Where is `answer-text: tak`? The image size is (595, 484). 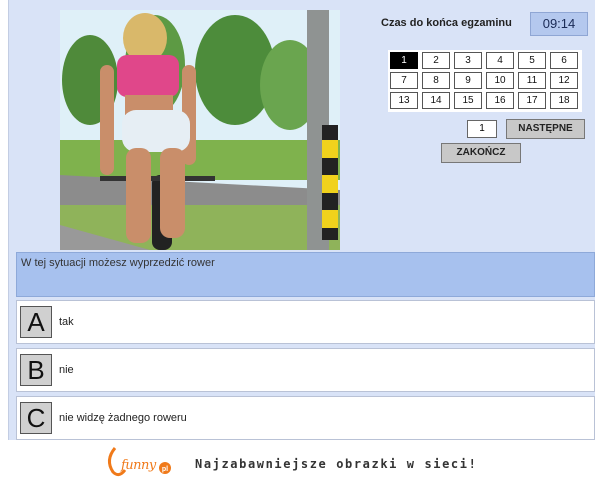 answer-text: tak is located at coordinates (66, 322).